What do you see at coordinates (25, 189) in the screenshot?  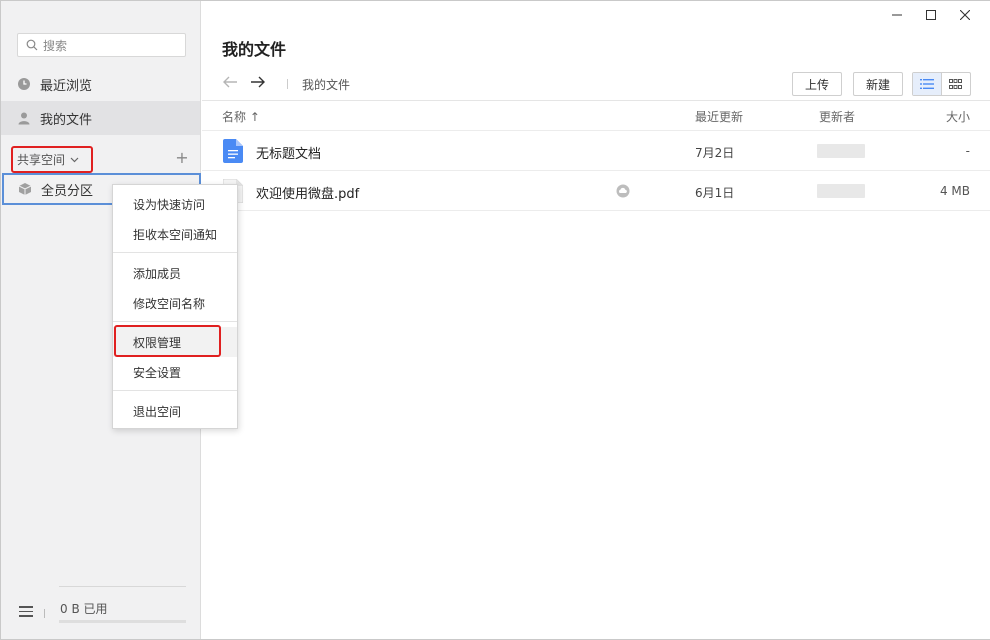 I see `cube-icon` at bounding box center [25, 189].